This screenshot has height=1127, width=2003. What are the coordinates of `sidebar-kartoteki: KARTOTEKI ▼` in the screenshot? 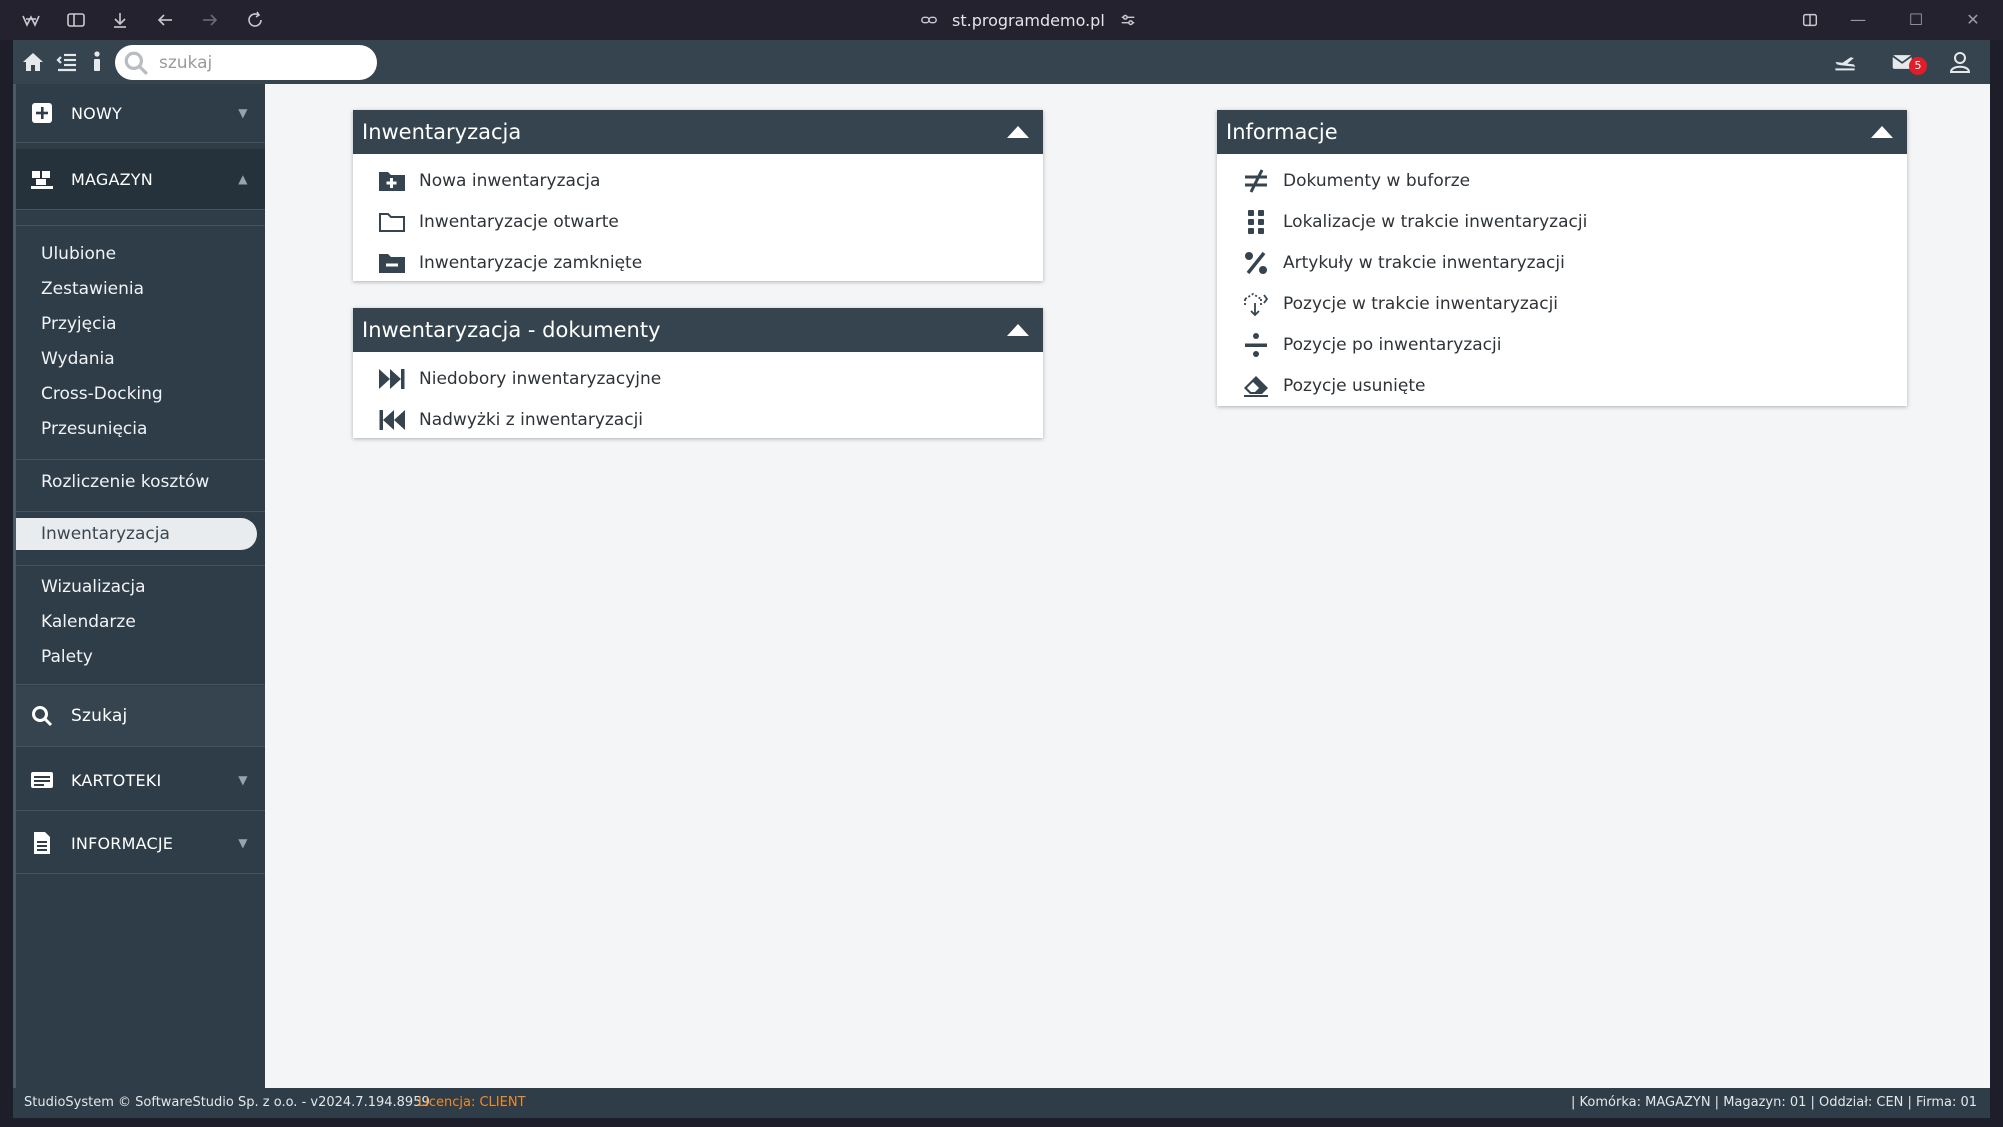 It's located at (140, 780).